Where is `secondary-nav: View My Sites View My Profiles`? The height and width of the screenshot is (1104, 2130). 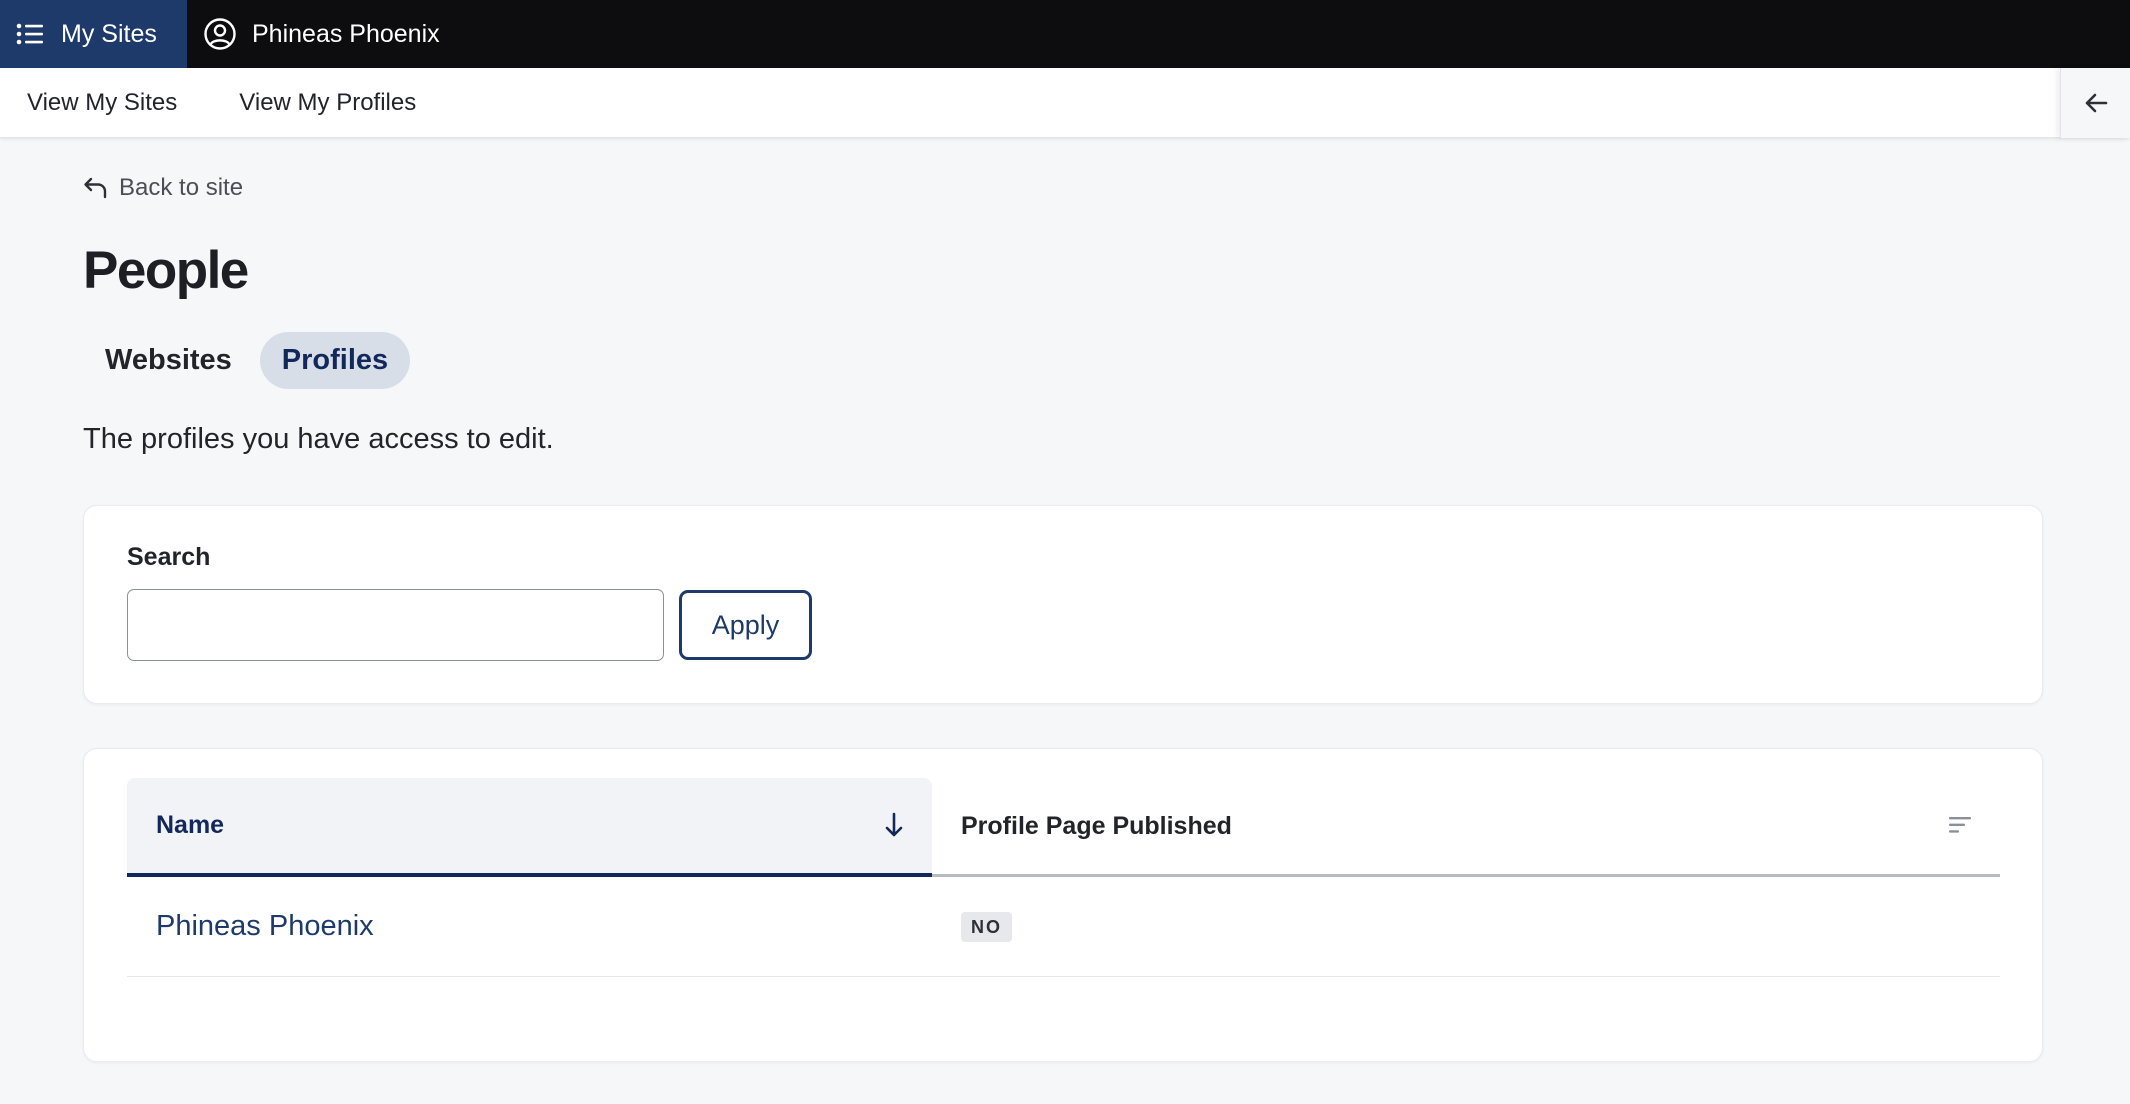
secondary-nav: View My Sites View My Profiles is located at coordinates (1065, 103).